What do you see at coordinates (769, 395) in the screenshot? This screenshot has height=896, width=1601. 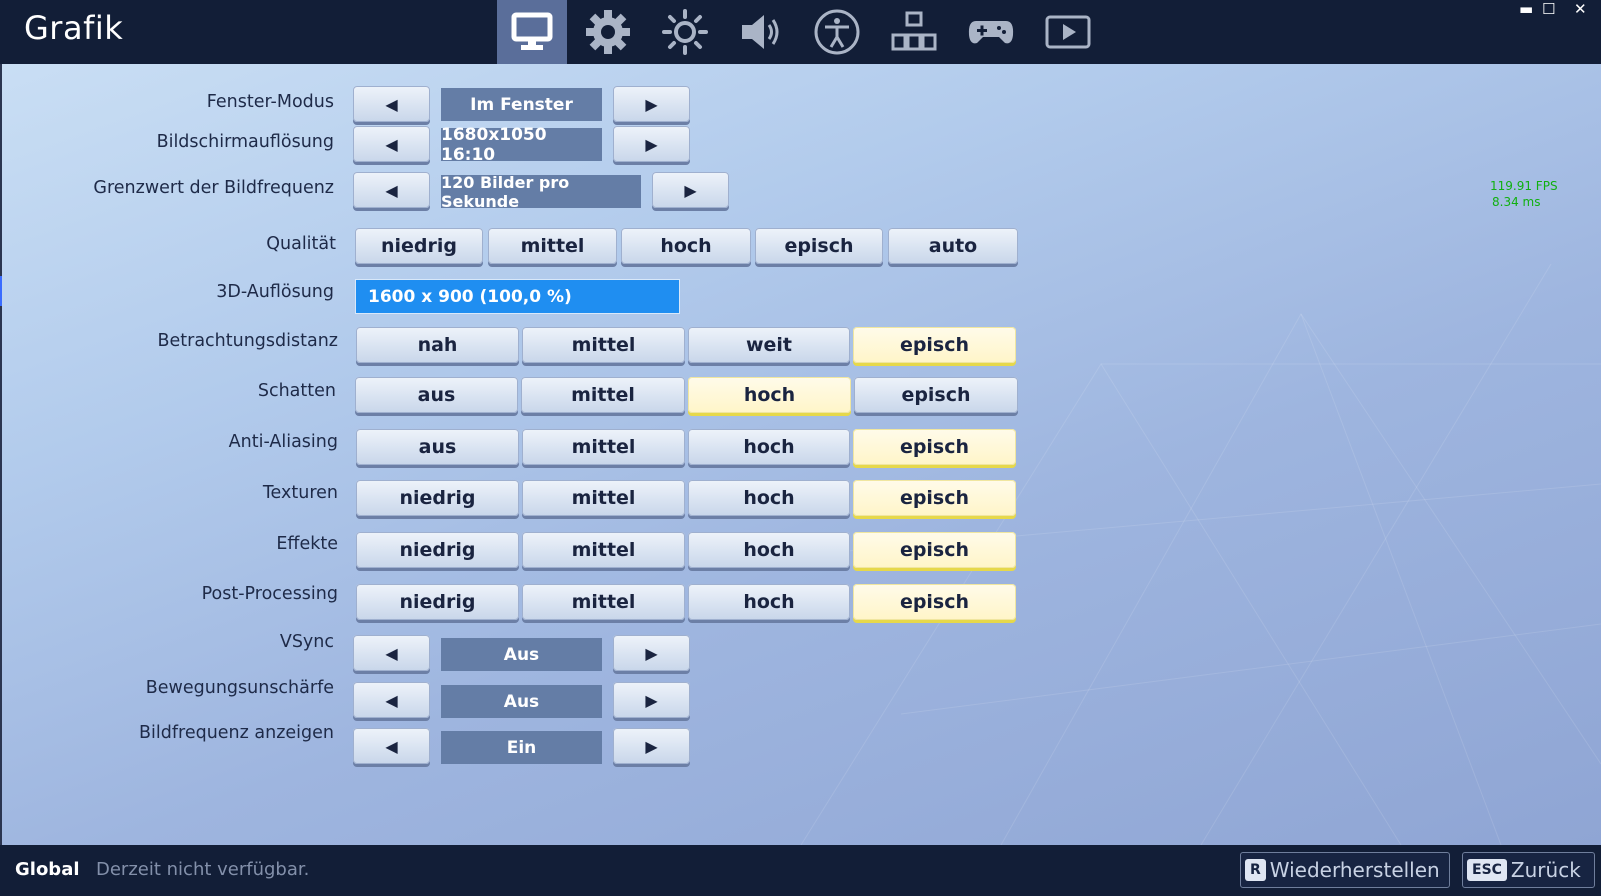 I see `shadows-option-hoch: hoch` at bounding box center [769, 395].